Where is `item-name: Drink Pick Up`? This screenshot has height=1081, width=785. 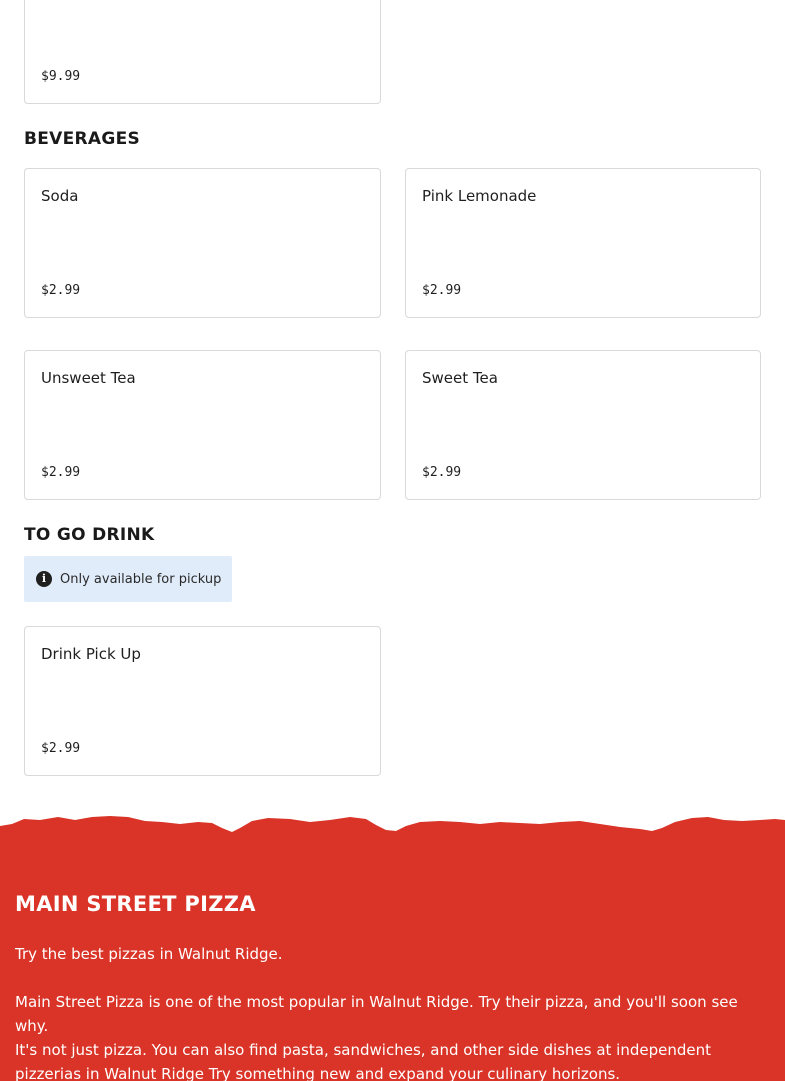
item-name: Drink Pick Up is located at coordinates (91, 654).